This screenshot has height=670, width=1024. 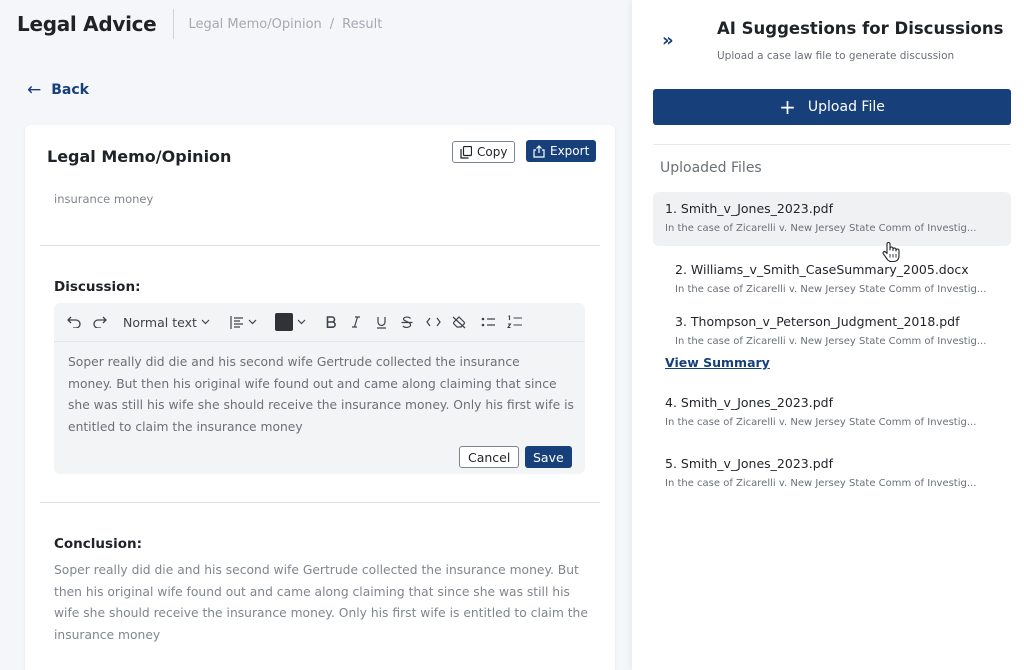 I want to click on bold-icon, so click(x=331, y=322).